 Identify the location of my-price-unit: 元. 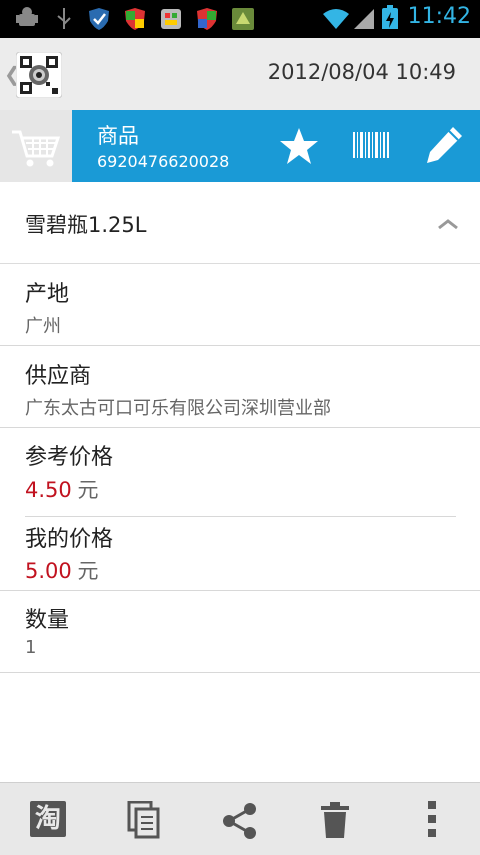
(88, 571).